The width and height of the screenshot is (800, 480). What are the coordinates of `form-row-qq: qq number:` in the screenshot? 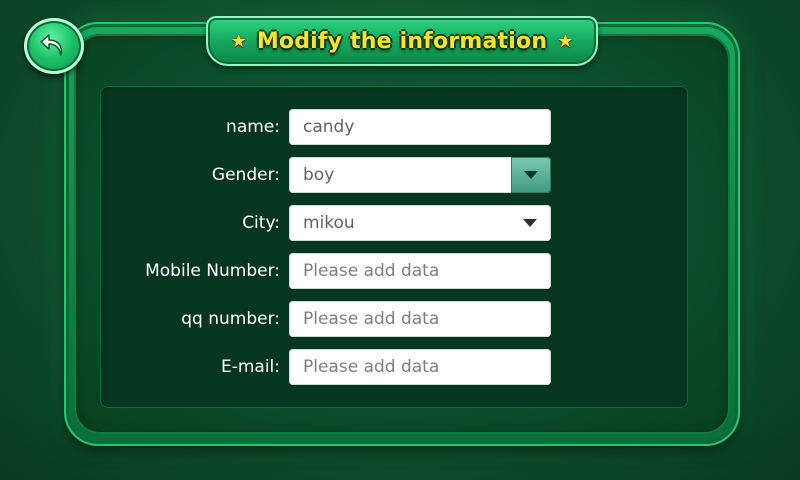 It's located at (394, 319).